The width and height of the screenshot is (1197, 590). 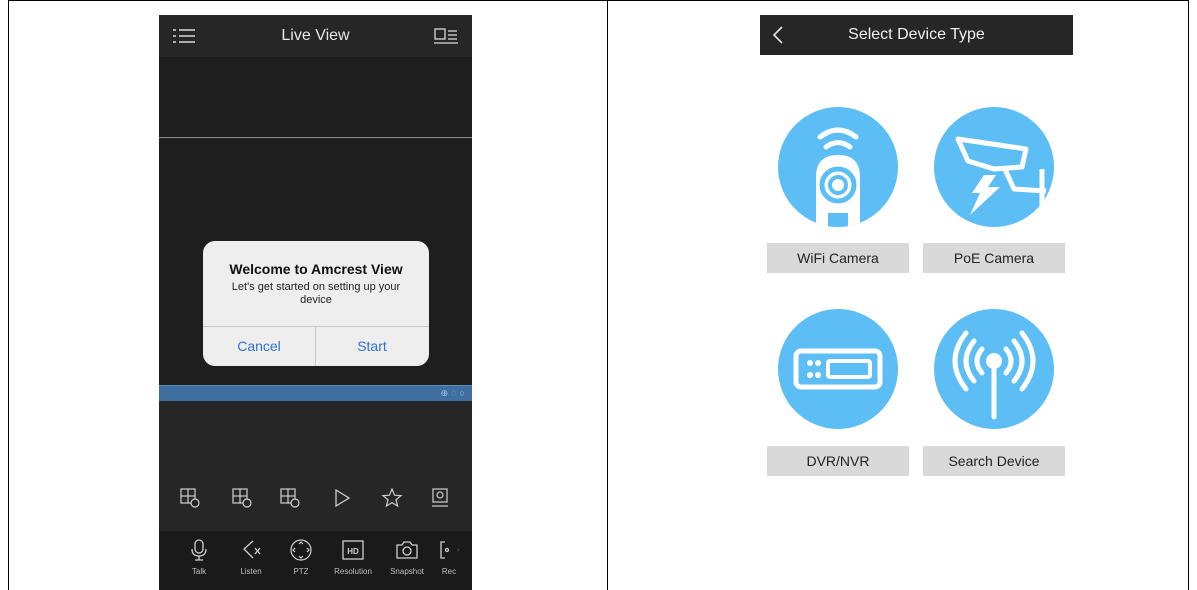 I want to click on poe-camera-option, so click(x=994, y=167).